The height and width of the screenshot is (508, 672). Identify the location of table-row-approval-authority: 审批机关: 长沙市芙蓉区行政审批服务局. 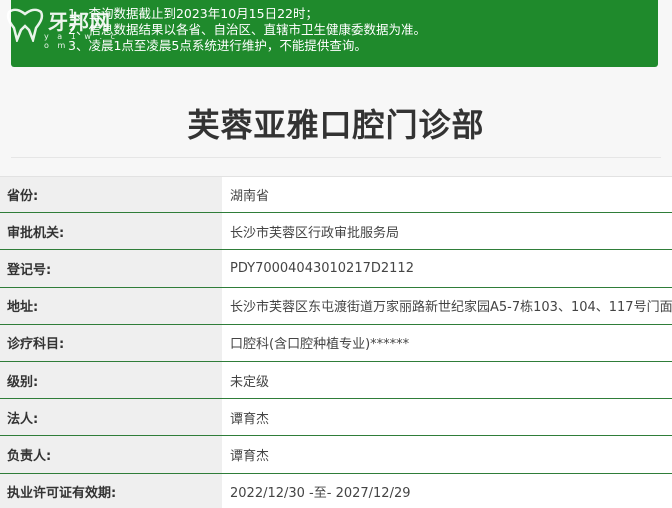
(336, 232).